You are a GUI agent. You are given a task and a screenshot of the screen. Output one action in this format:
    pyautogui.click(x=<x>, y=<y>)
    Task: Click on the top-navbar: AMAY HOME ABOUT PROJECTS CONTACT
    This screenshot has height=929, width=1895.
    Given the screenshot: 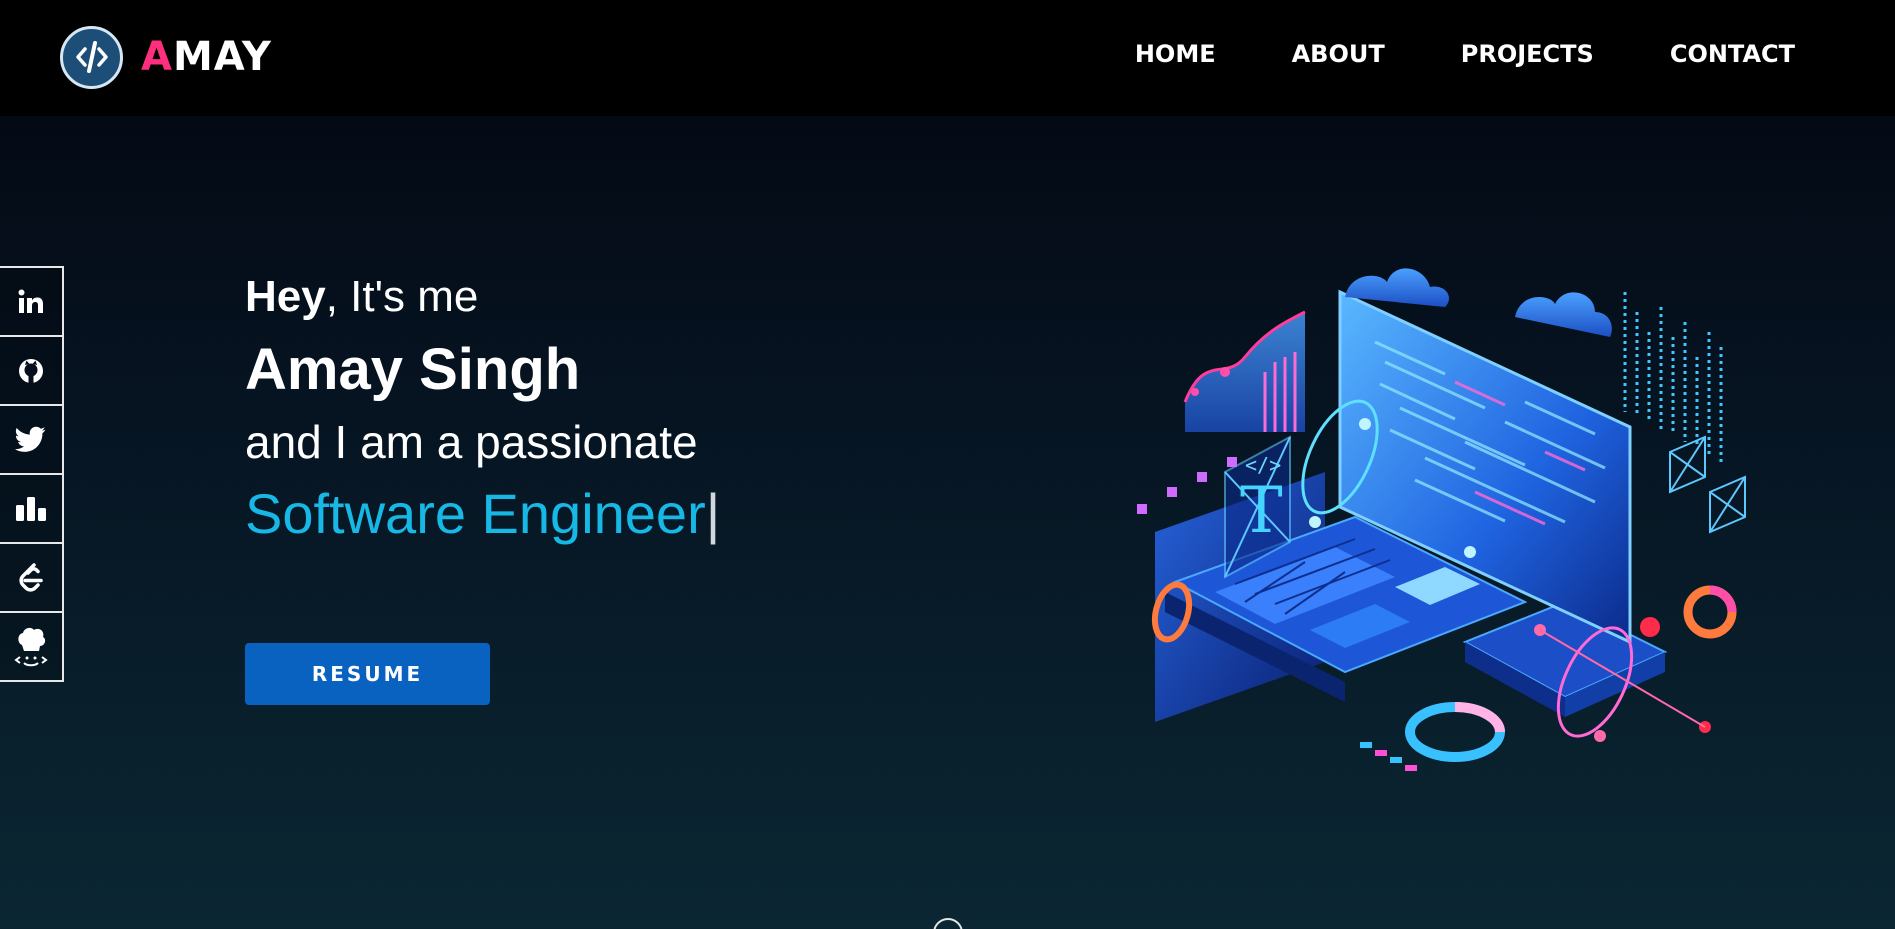 What is the action you would take?
    pyautogui.click(x=947, y=58)
    